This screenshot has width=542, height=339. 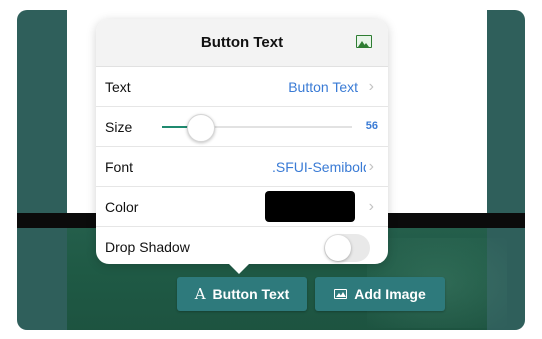 I want to click on add-image-label: Add Image, so click(x=390, y=294).